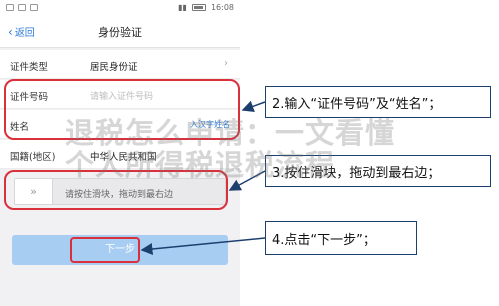 The image size is (499, 306). I want to click on form-row-id-type: 证件类型 居民身份证 ›, so click(120, 64).